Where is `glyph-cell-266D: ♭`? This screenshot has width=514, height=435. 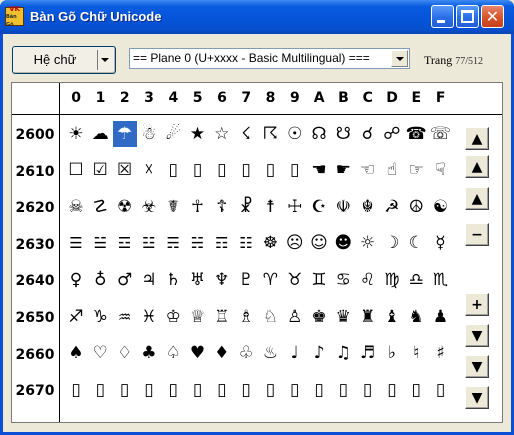 glyph-cell-266D: ♭ is located at coordinates (392, 354).